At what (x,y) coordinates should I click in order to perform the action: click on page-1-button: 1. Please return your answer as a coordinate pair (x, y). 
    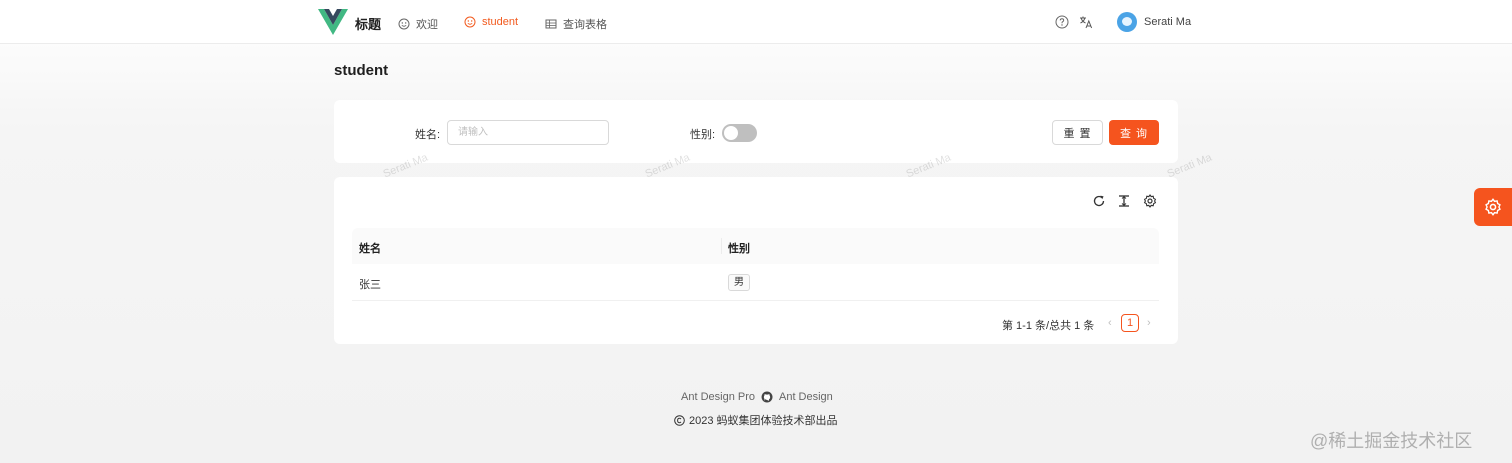
    Looking at the image, I should click on (1130, 323).